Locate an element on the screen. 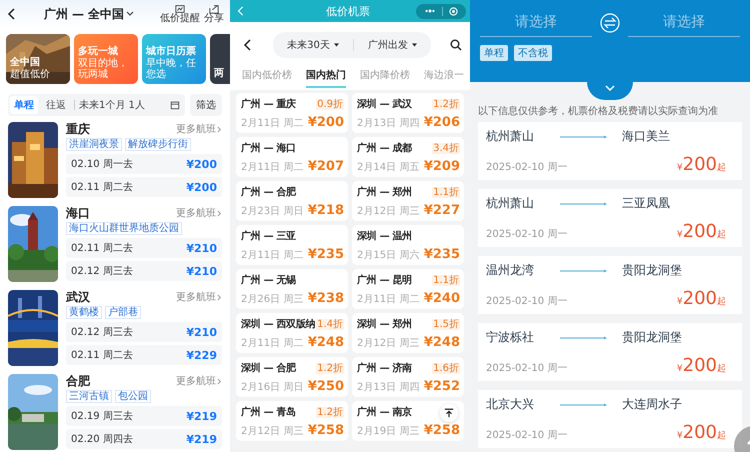 The width and height of the screenshot is (750, 452). deal-card: 广州 — 重庆 0.9折 2月11日 周二 ¥200 is located at coordinates (292, 113).